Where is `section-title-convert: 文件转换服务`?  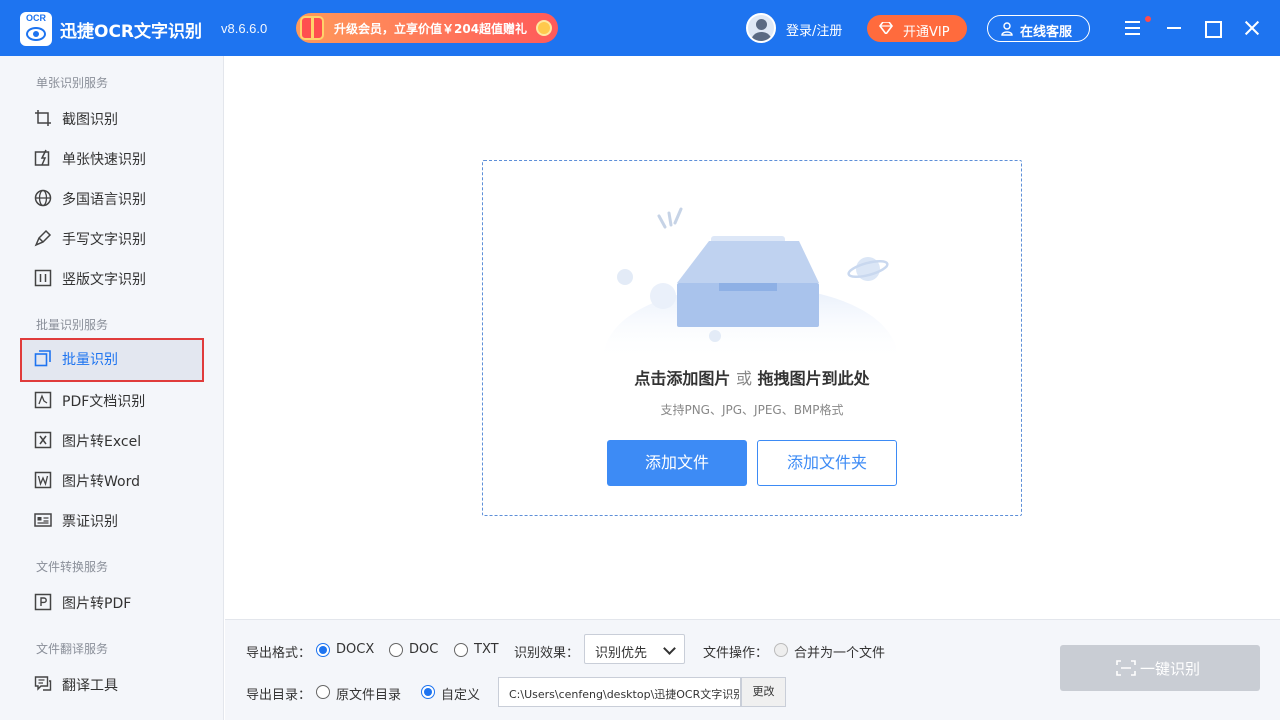
section-title-convert: 文件转换服务 is located at coordinates (72, 567).